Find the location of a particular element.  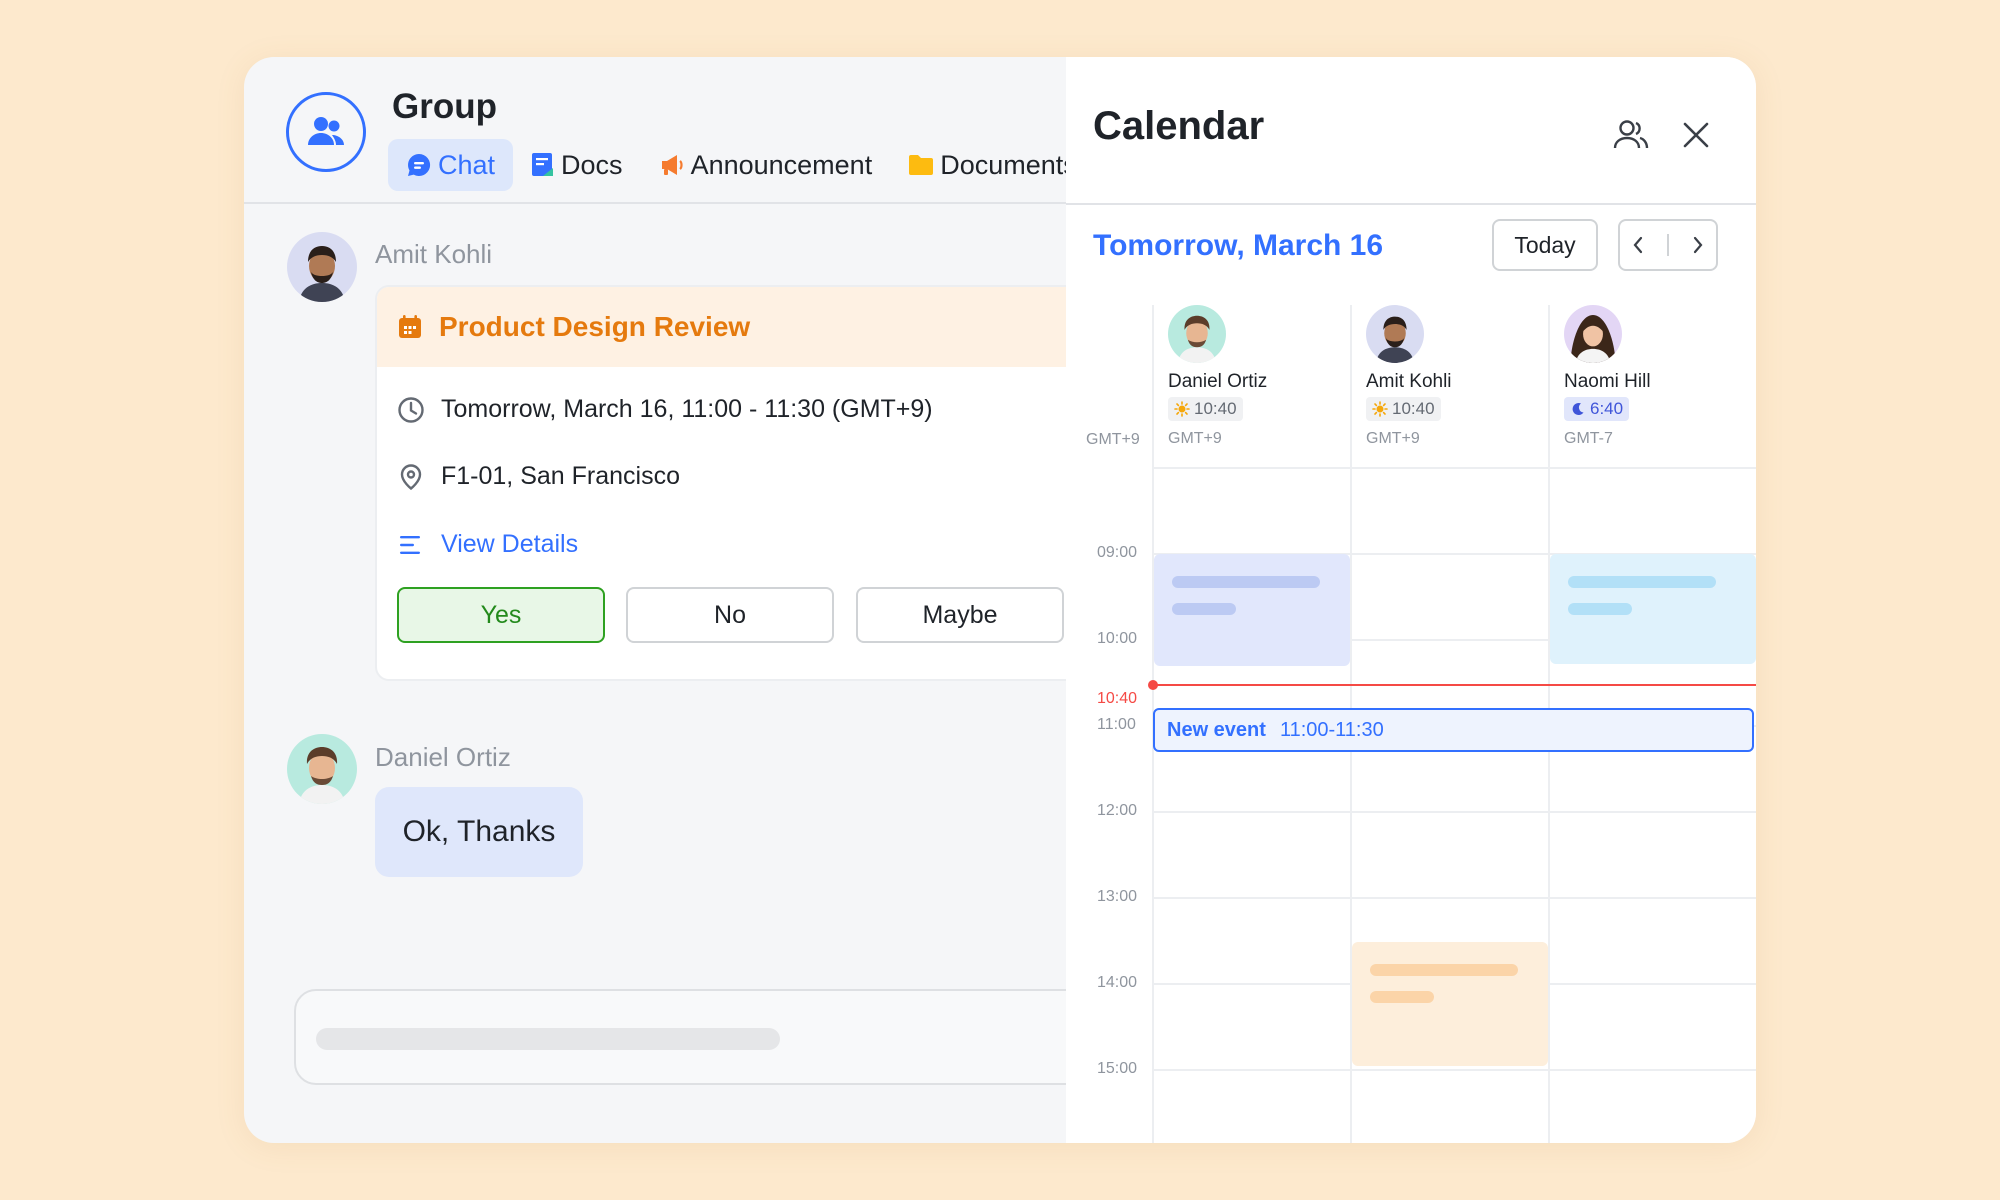

person-local-time: 6:40 is located at coordinates (1597, 409).